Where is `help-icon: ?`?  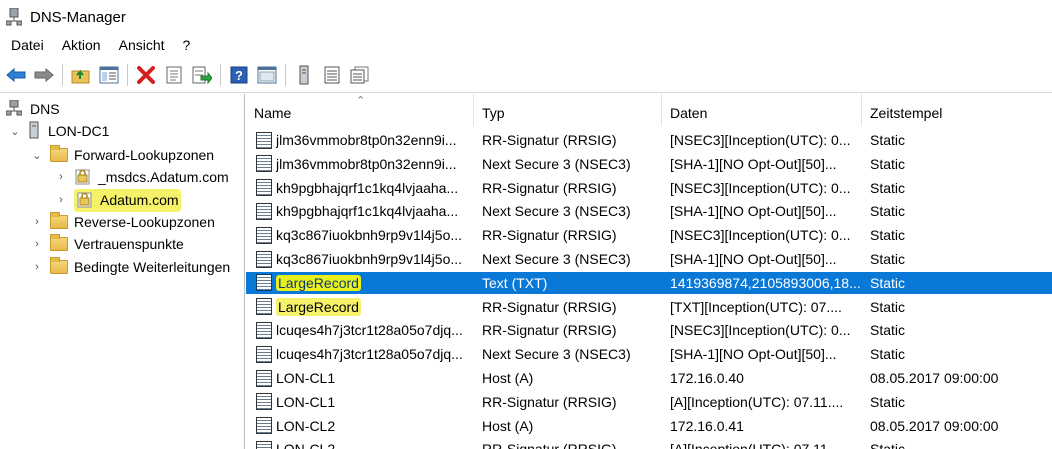 help-icon: ? is located at coordinates (239, 75).